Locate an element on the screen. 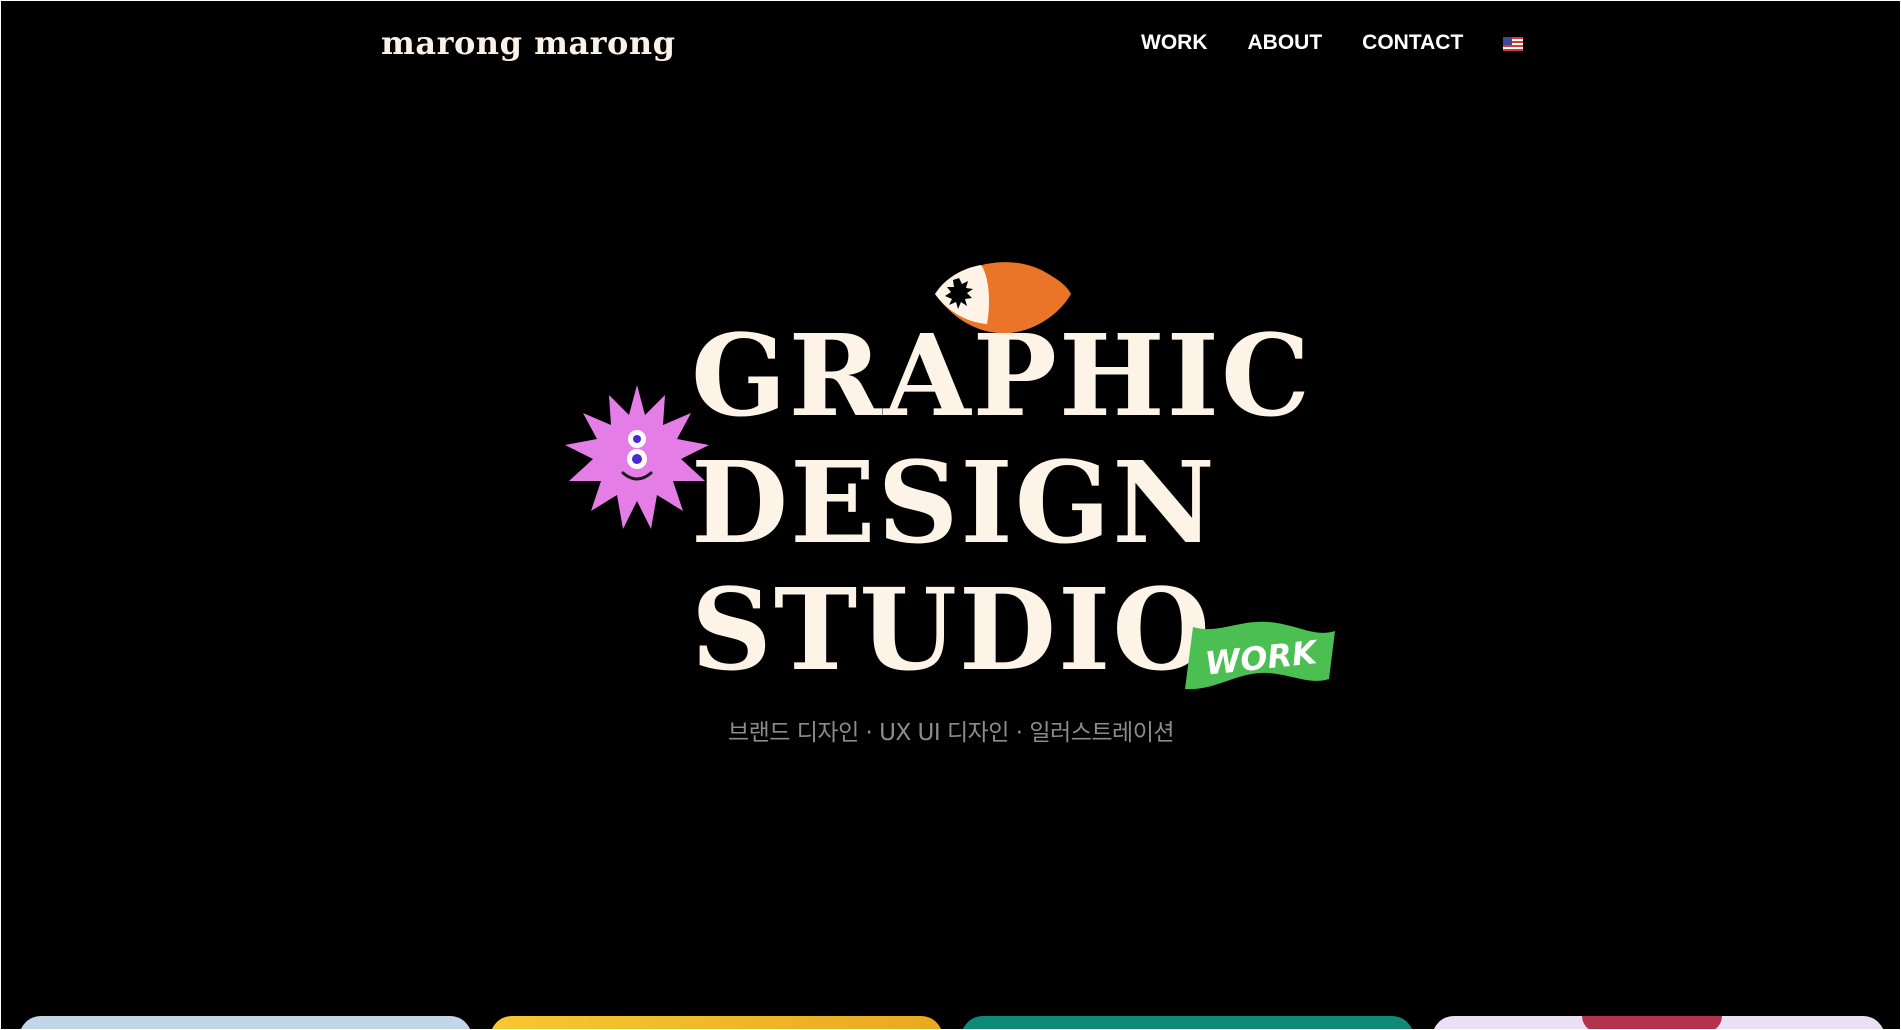 The height and width of the screenshot is (1030, 1901). hero-subtitle: 브랜드 디자인 · UX UI 디자인 · 일러스트레이션 is located at coordinates (951, 733).